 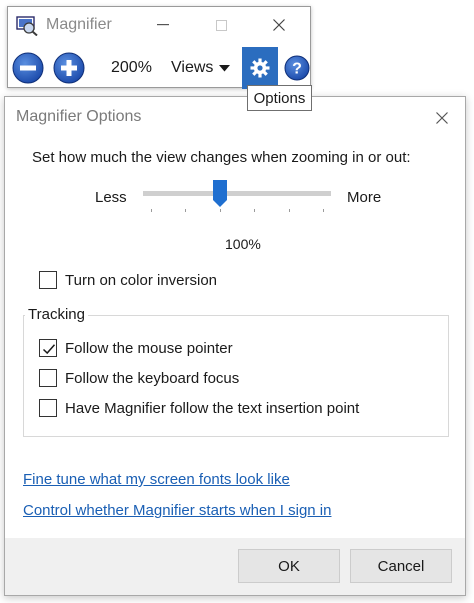 What do you see at coordinates (221, 25) in the screenshot?
I see `maximize-icon` at bounding box center [221, 25].